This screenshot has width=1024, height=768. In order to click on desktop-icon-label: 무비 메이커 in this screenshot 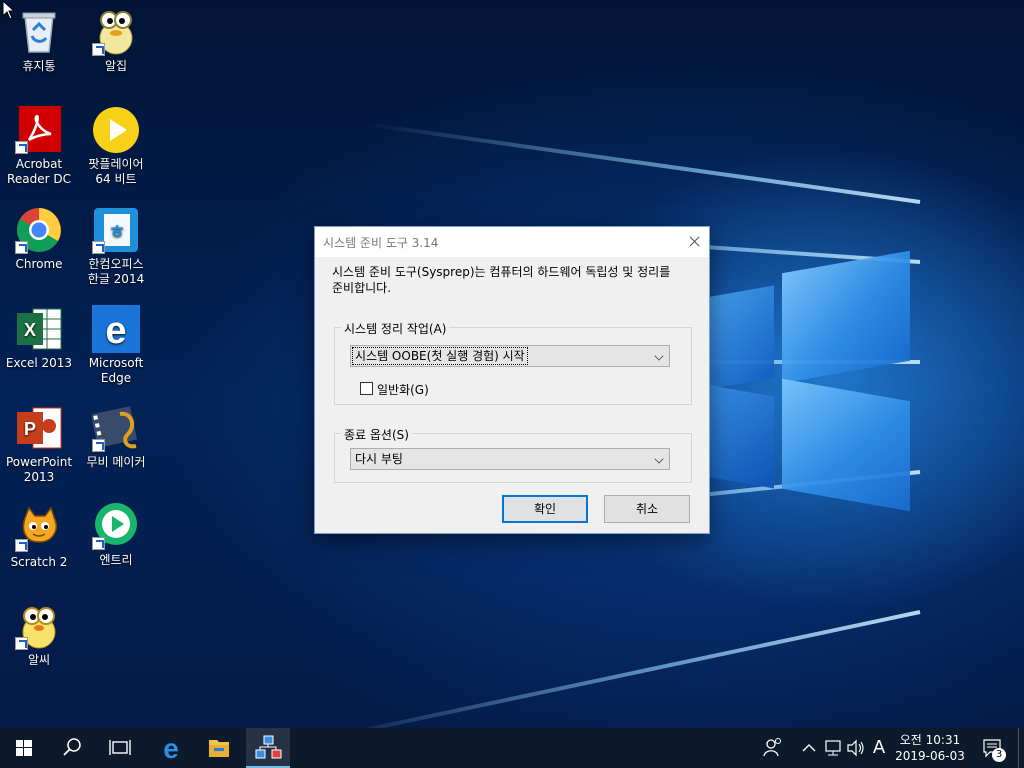, I will do `click(116, 462)`.